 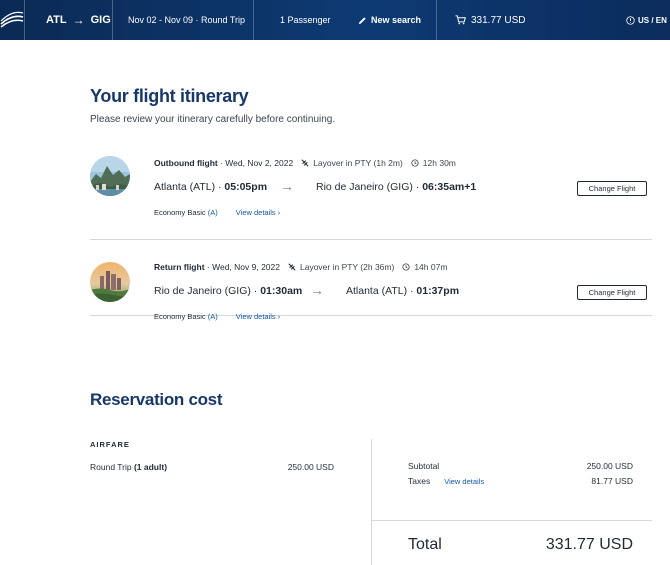 What do you see at coordinates (186, 163) in the screenshot?
I see `outbound-flight-label: Outbound flight` at bounding box center [186, 163].